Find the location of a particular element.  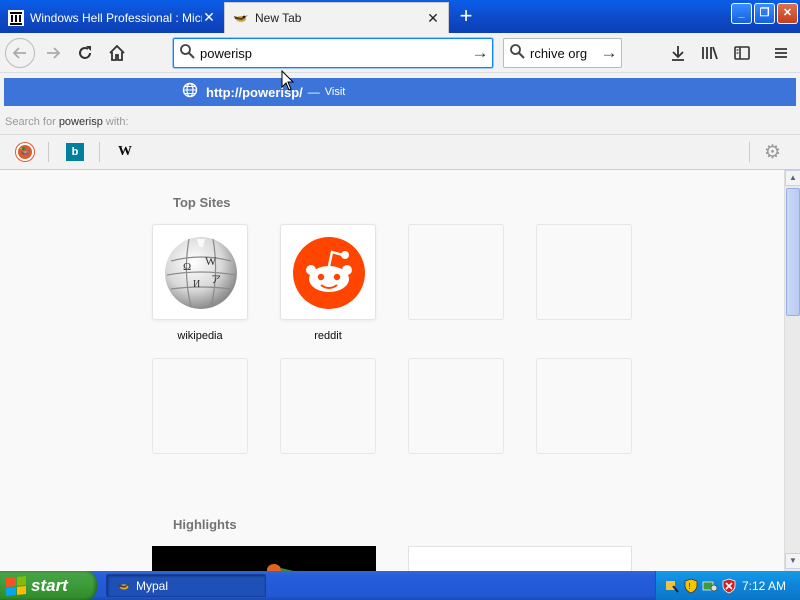

sidebar-button is located at coordinates (742, 53).